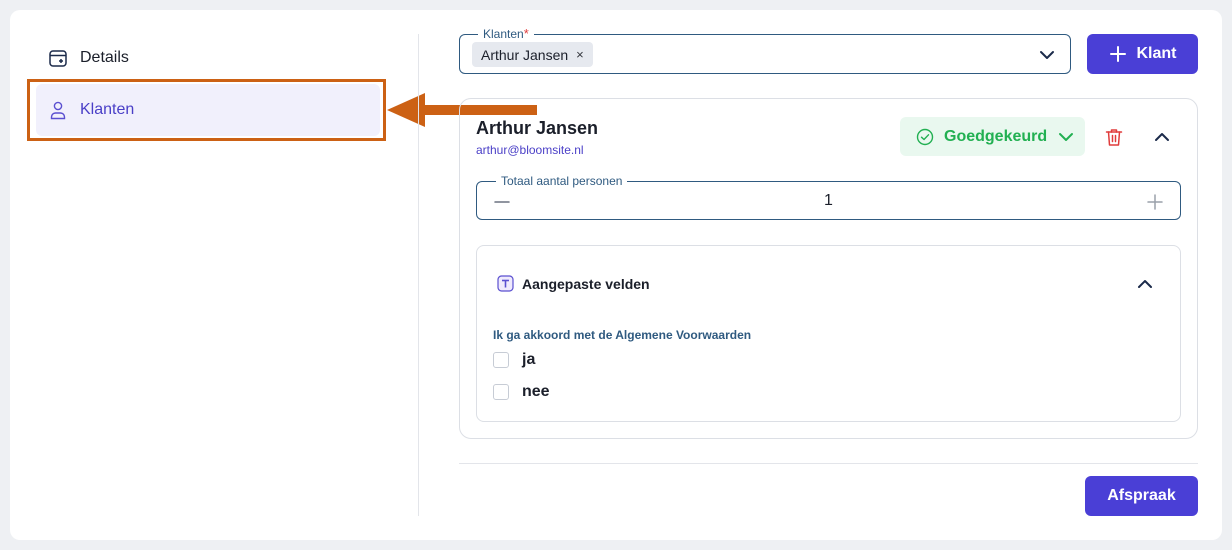  Describe the element at coordinates (501, 392) in the screenshot. I see `checkbox-nee` at that location.